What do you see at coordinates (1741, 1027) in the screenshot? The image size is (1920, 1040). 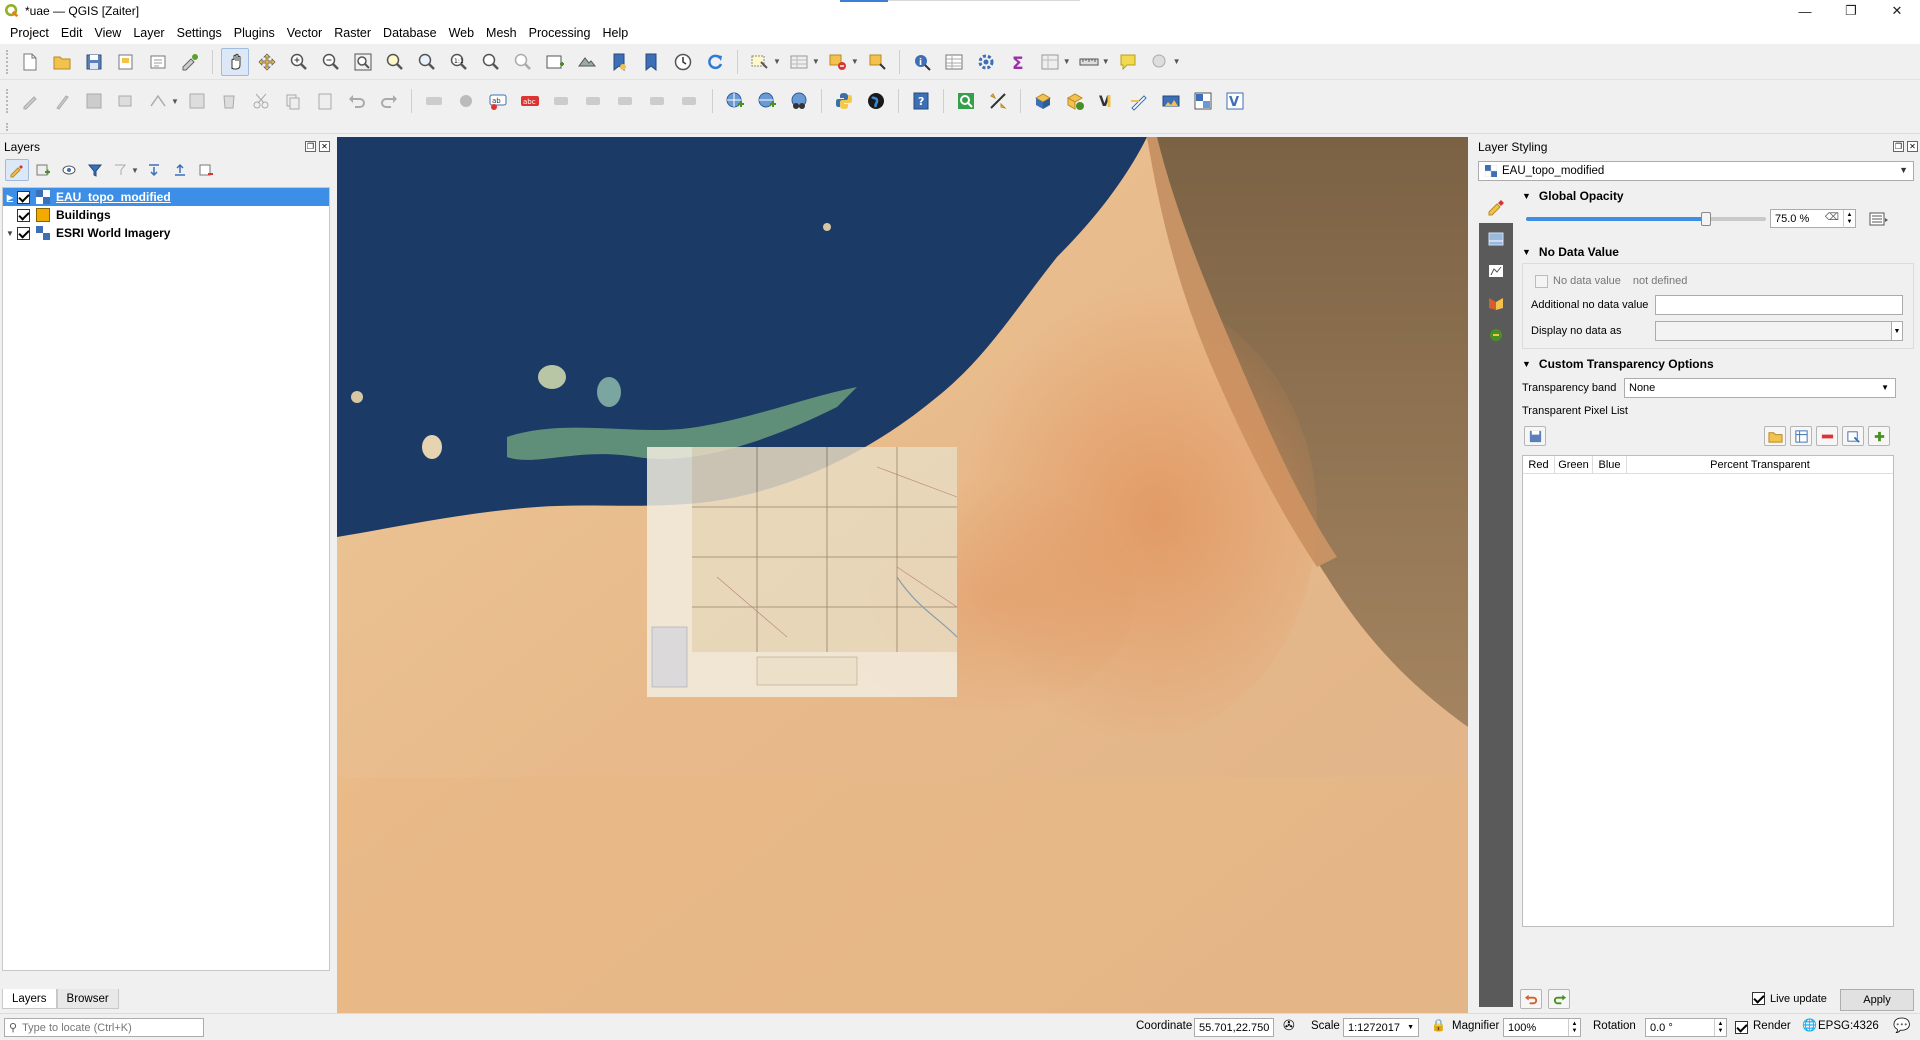 I see `render-checkbox` at bounding box center [1741, 1027].